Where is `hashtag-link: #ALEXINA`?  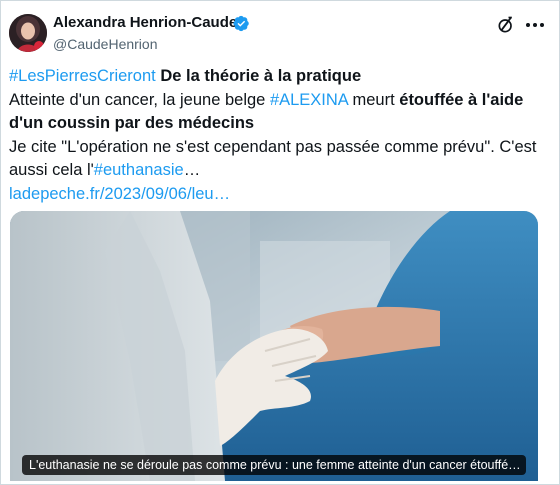
hashtag-link: #ALEXINA is located at coordinates (309, 100).